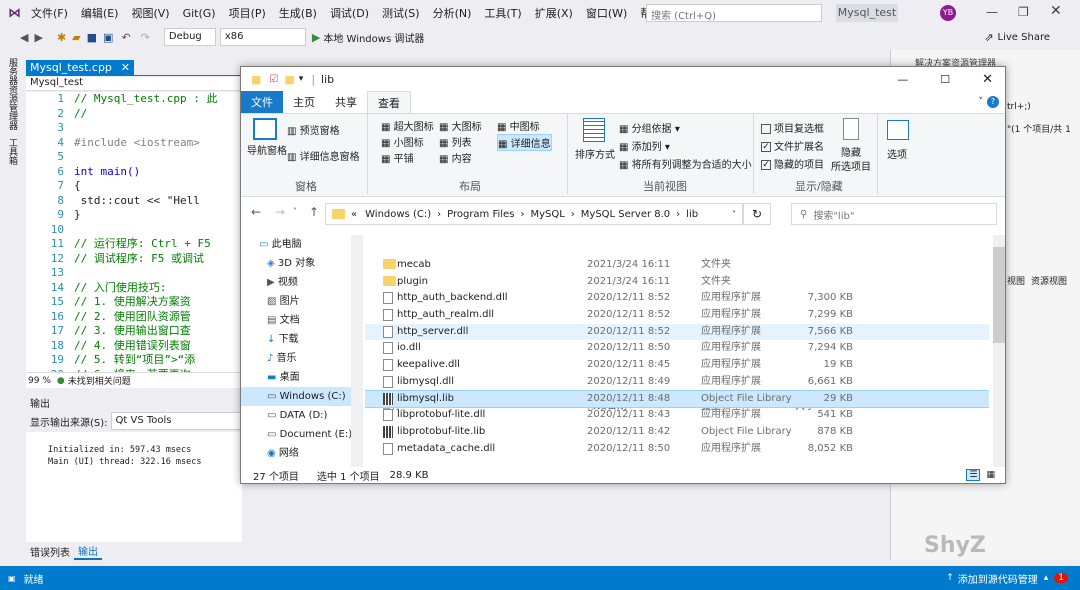 This screenshot has height=590, width=1080. Describe the element at coordinates (150, 13) in the screenshot. I see `menu-item: 视图(V)` at that location.